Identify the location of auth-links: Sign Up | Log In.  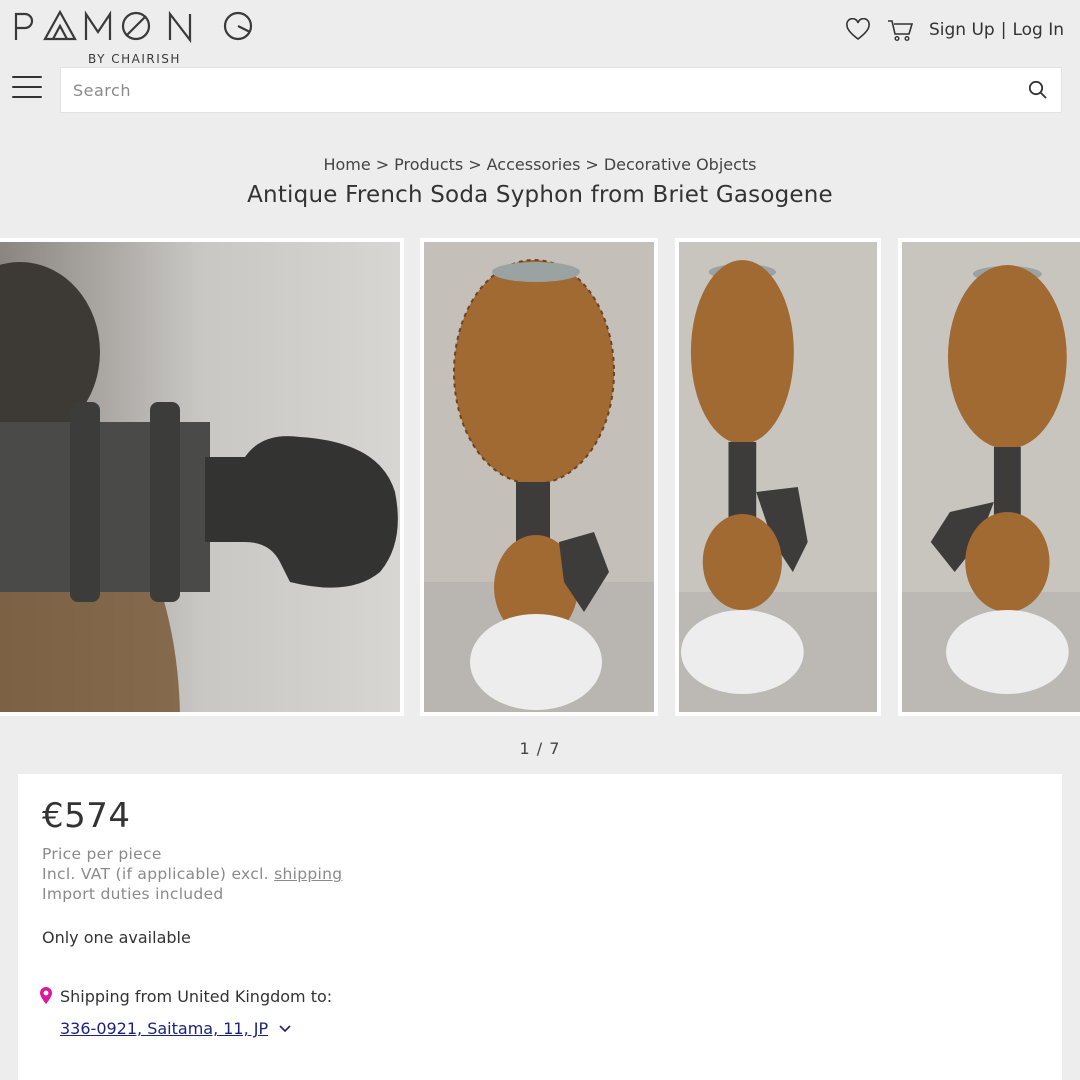
(996, 30).